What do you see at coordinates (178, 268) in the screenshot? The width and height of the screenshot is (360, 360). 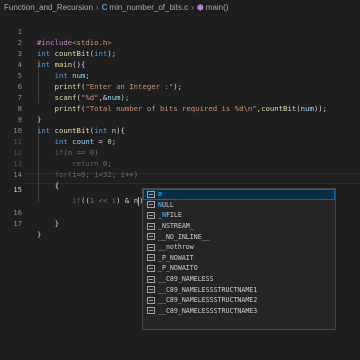 I see `suggestion-label: _P_NOWAITO` at bounding box center [178, 268].